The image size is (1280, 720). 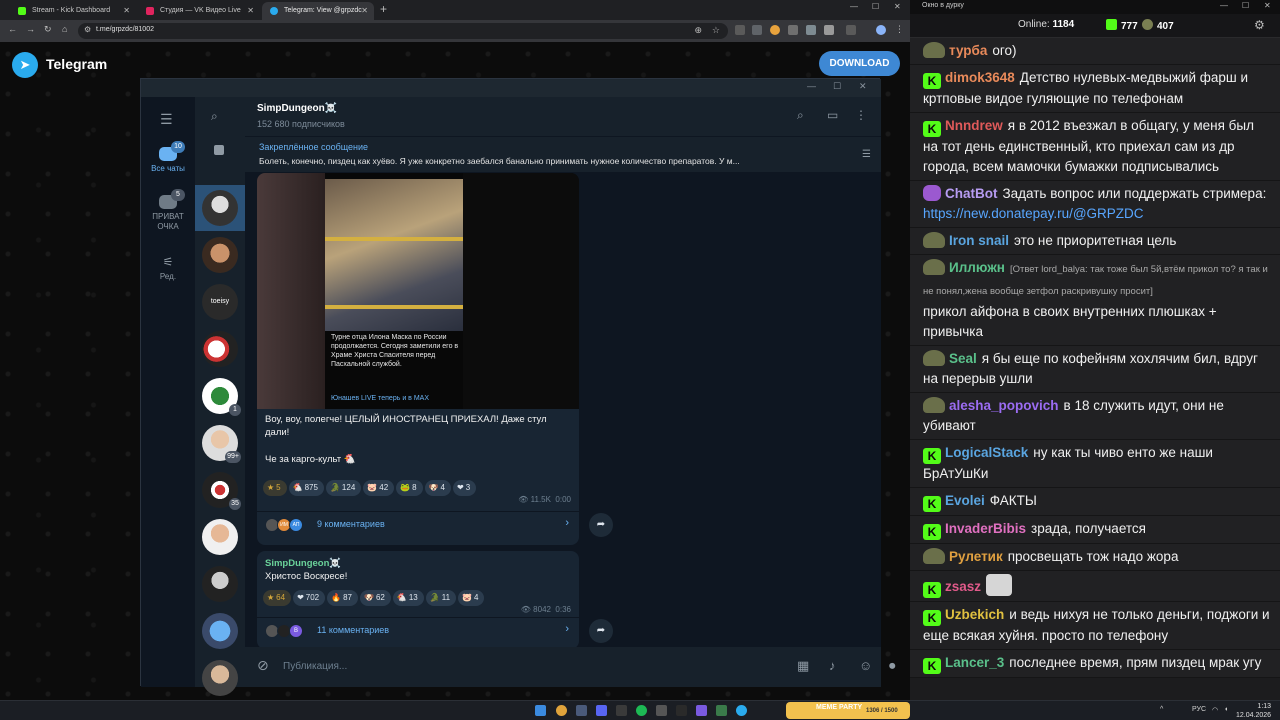 What do you see at coordinates (219, 150) in the screenshot?
I see `archive-icon` at bounding box center [219, 150].